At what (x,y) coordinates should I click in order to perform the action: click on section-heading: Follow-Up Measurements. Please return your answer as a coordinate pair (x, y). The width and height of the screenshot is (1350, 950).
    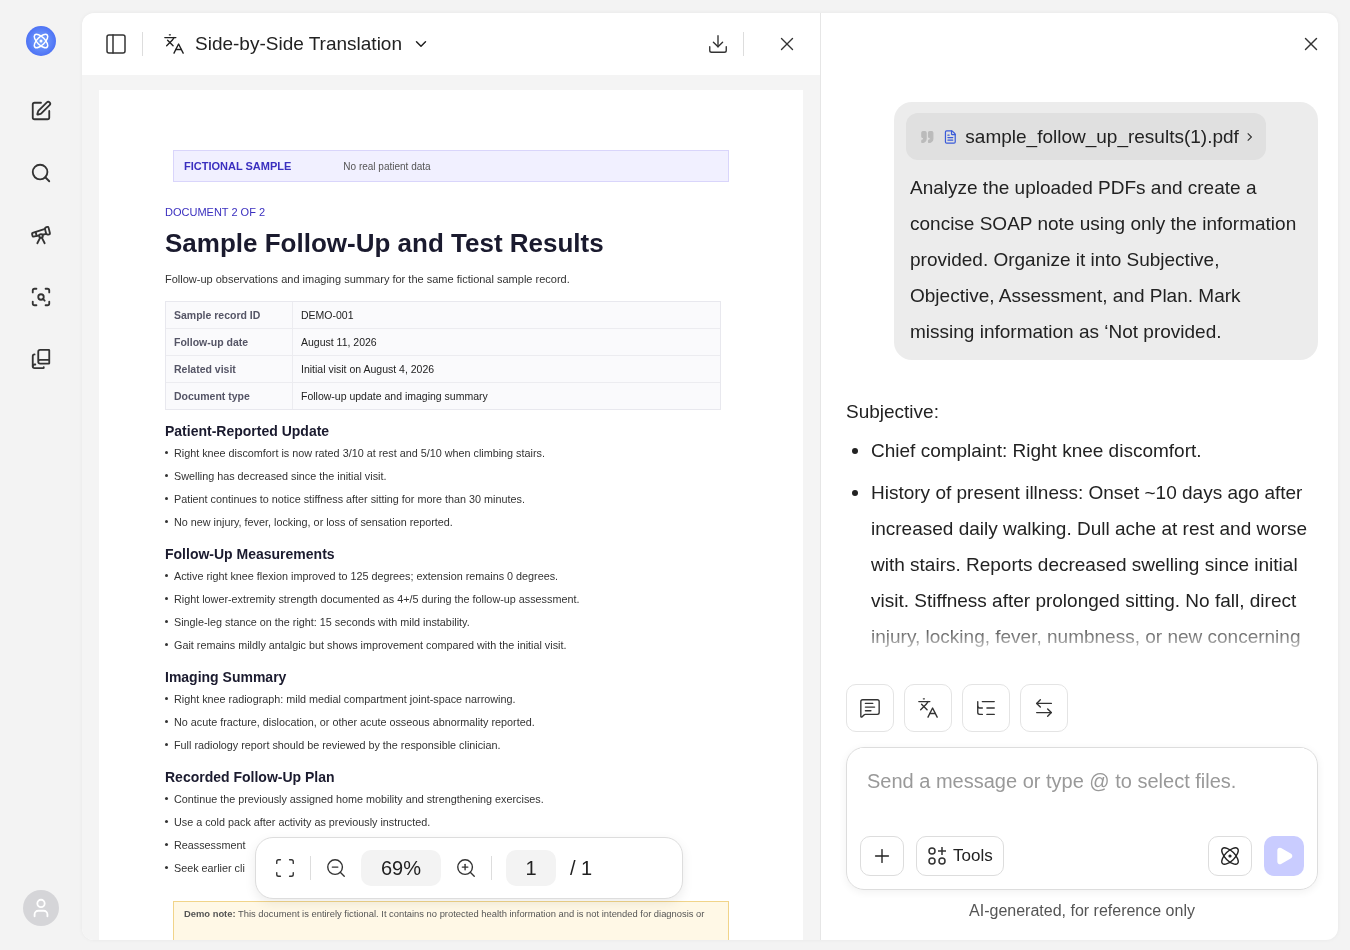
    Looking at the image, I should click on (250, 554).